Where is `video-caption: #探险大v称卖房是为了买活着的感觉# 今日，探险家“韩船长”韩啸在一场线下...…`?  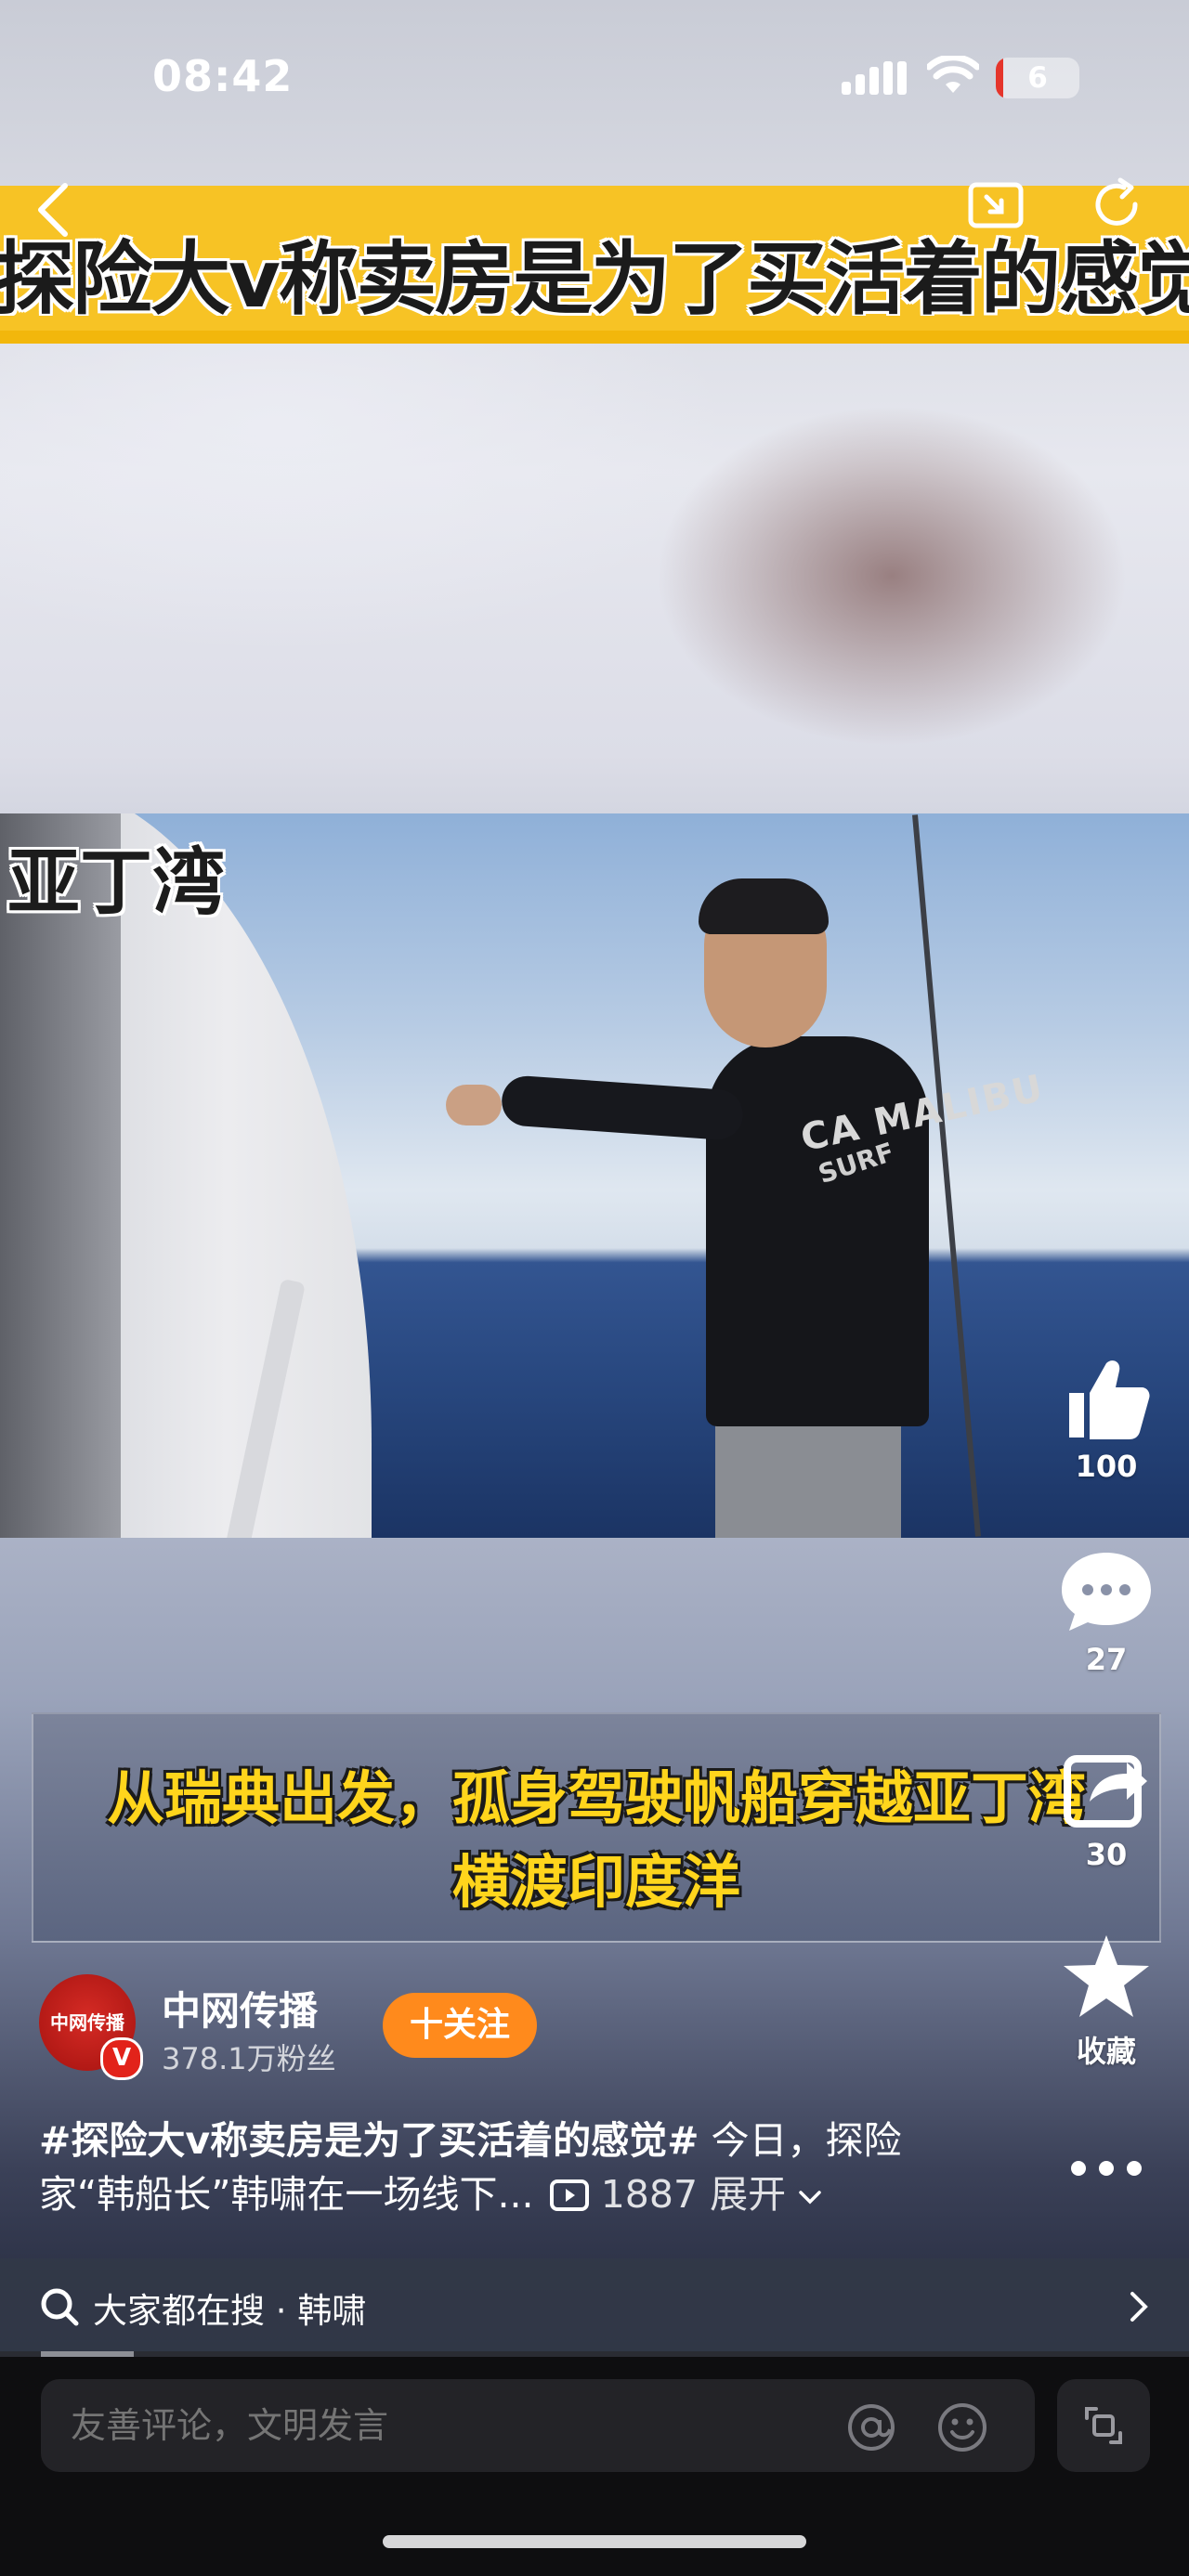
video-caption: #探险大v称卖房是为了买活着的感觉# 今日，探险家“韩船长”韩啸在一场线下...… is located at coordinates (494, 2167).